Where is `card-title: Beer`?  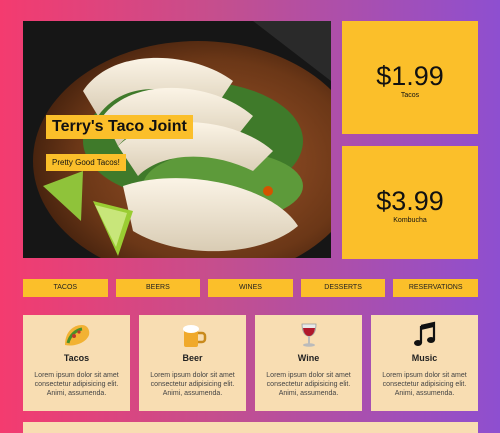
card-title: Beer is located at coordinates (192, 358).